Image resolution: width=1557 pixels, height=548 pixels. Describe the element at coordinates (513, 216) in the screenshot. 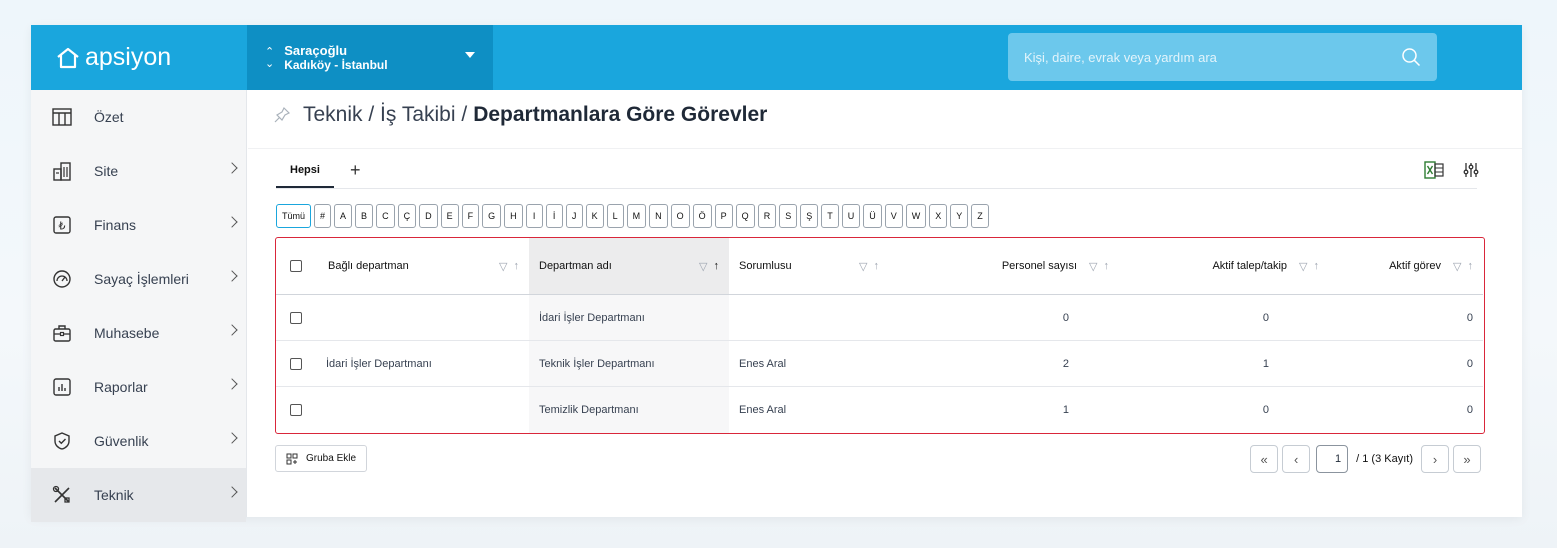

I see `letter-filter-item: H` at that location.